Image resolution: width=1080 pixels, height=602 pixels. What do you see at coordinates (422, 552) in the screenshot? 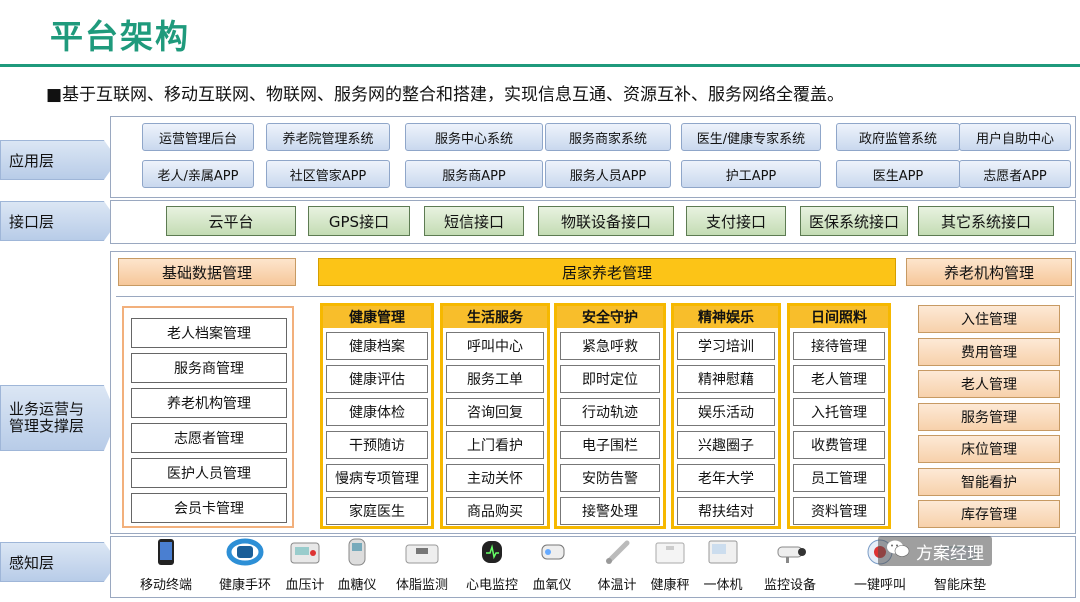
I see `body-fat-scale-icon` at bounding box center [422, 552].